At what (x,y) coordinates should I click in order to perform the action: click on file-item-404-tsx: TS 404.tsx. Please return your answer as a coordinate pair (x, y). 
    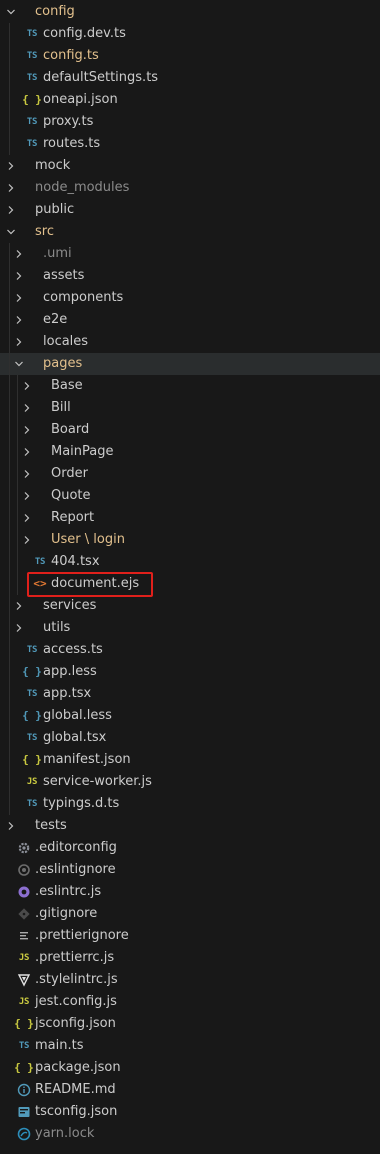
    Looking at the image, I should click on (190, 562).